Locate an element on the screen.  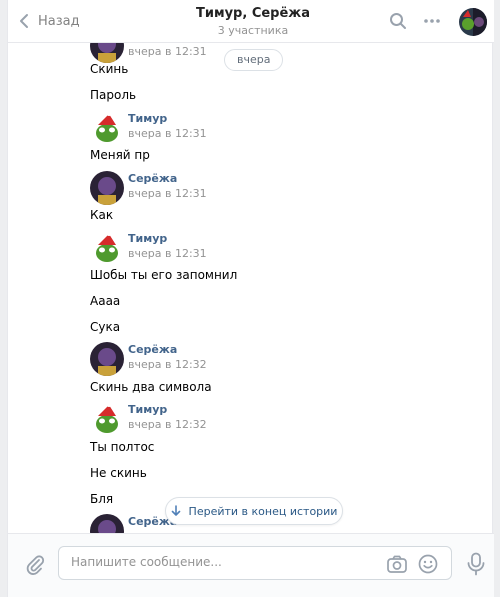
message-composer is located at coordinates (251, 565).